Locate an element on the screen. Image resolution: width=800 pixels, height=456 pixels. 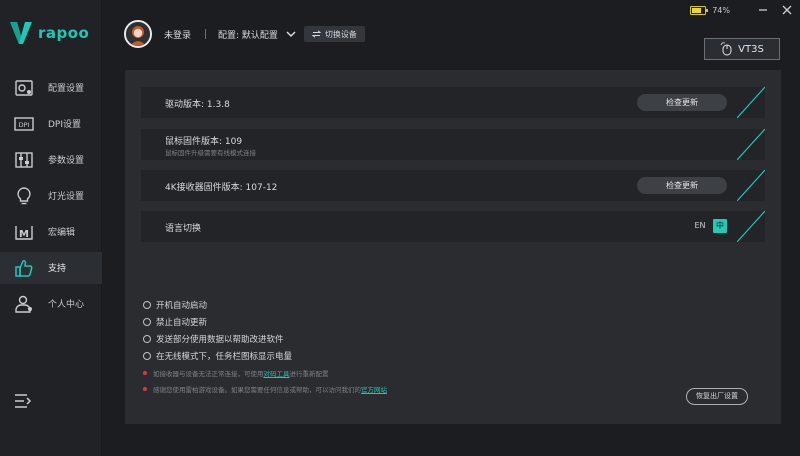
config-icon is located at coordinates (24, 88).